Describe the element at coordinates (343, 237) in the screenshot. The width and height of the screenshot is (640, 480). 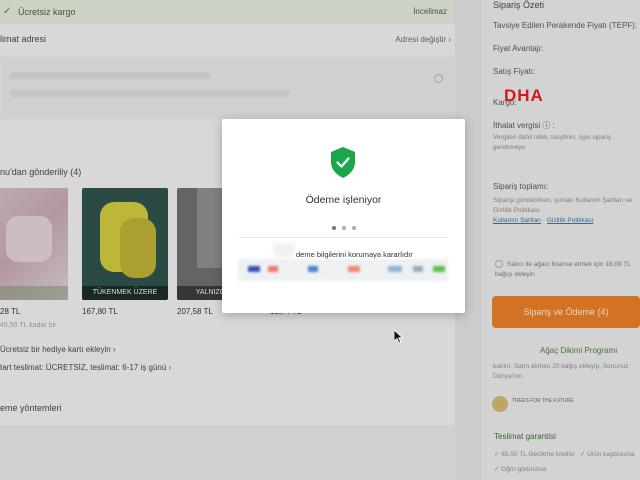
I see `dialog-divider` at that location.